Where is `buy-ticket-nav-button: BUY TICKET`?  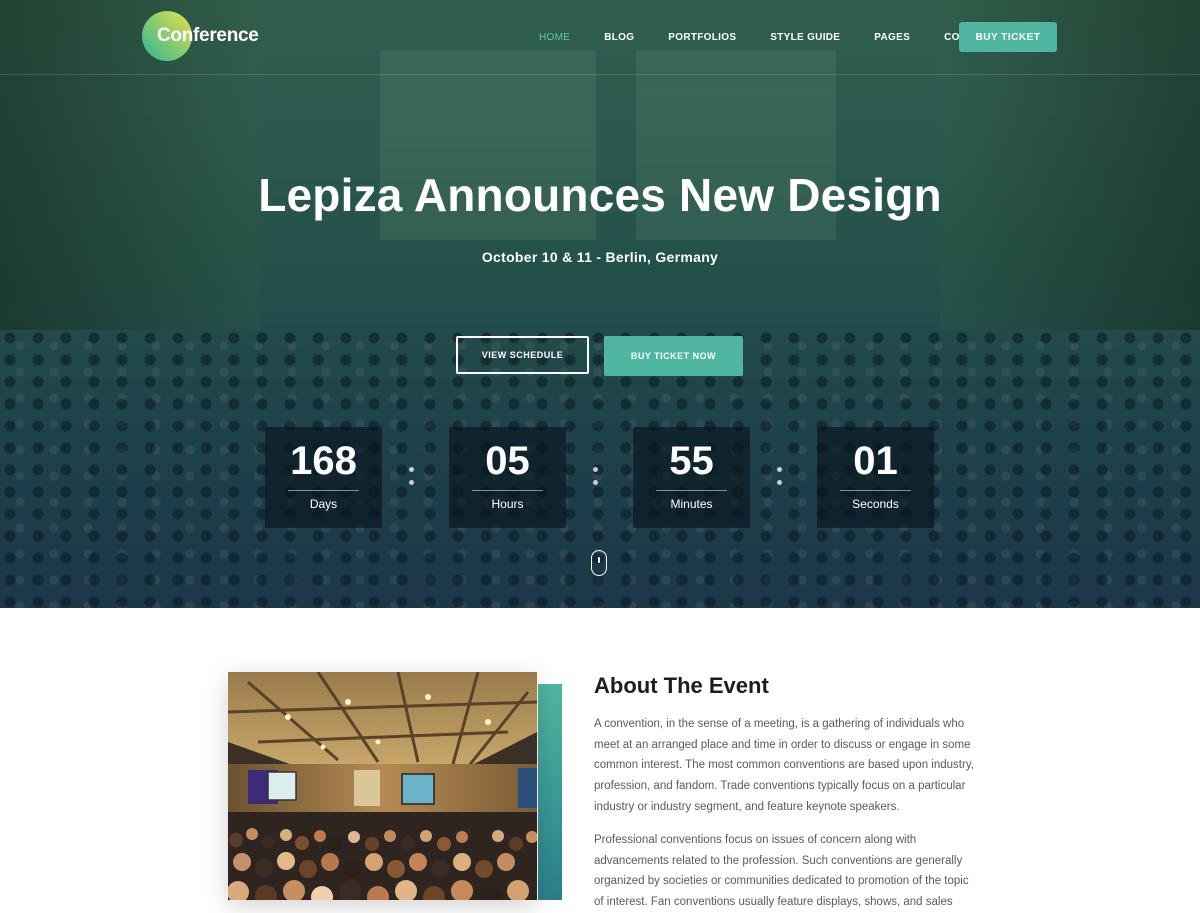 buy-ticket-nav-button: BUY TICKET is located at coordinates (1008, 37).